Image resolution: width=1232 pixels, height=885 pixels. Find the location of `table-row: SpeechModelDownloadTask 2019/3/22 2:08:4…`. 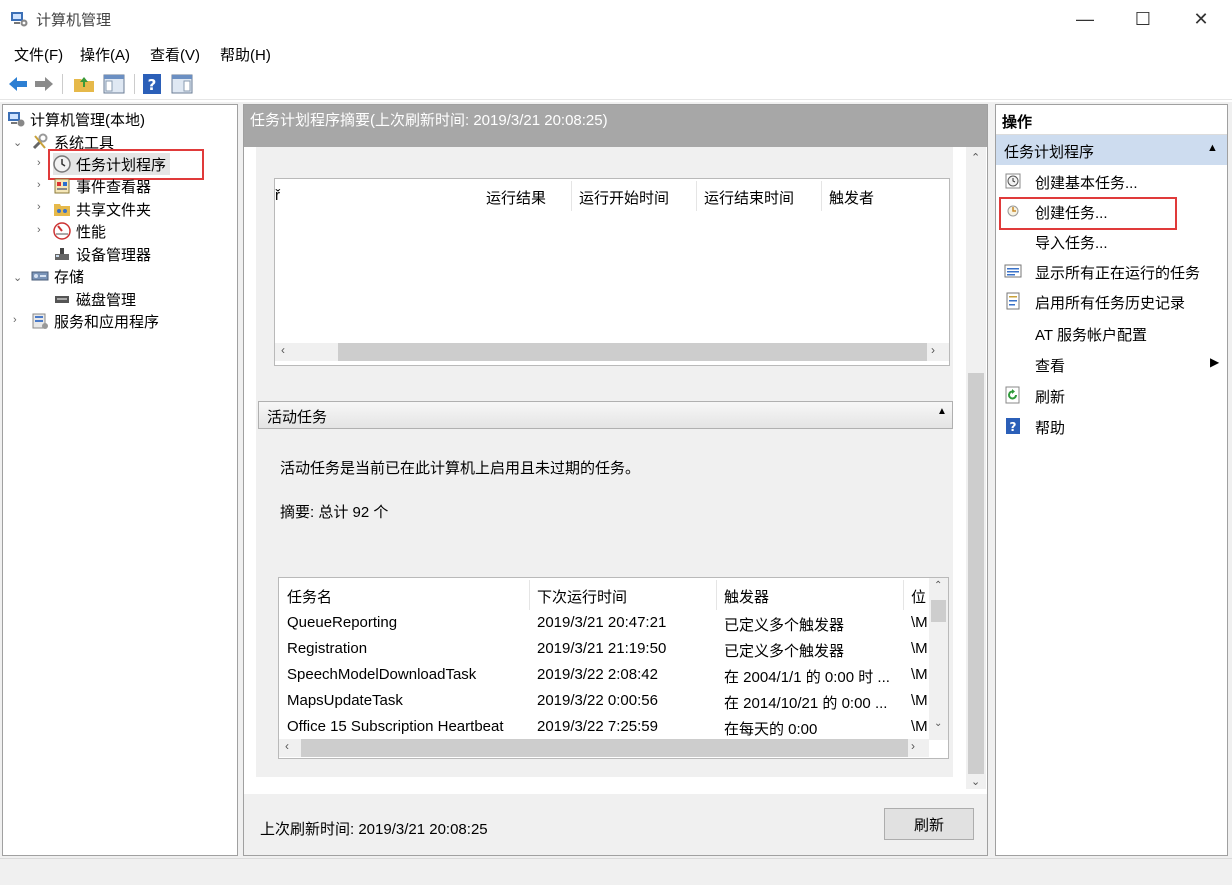

table-row: SpeechModelDownloadTask 2019/3/22 2:08:4… is located at coordinates (603, 675).